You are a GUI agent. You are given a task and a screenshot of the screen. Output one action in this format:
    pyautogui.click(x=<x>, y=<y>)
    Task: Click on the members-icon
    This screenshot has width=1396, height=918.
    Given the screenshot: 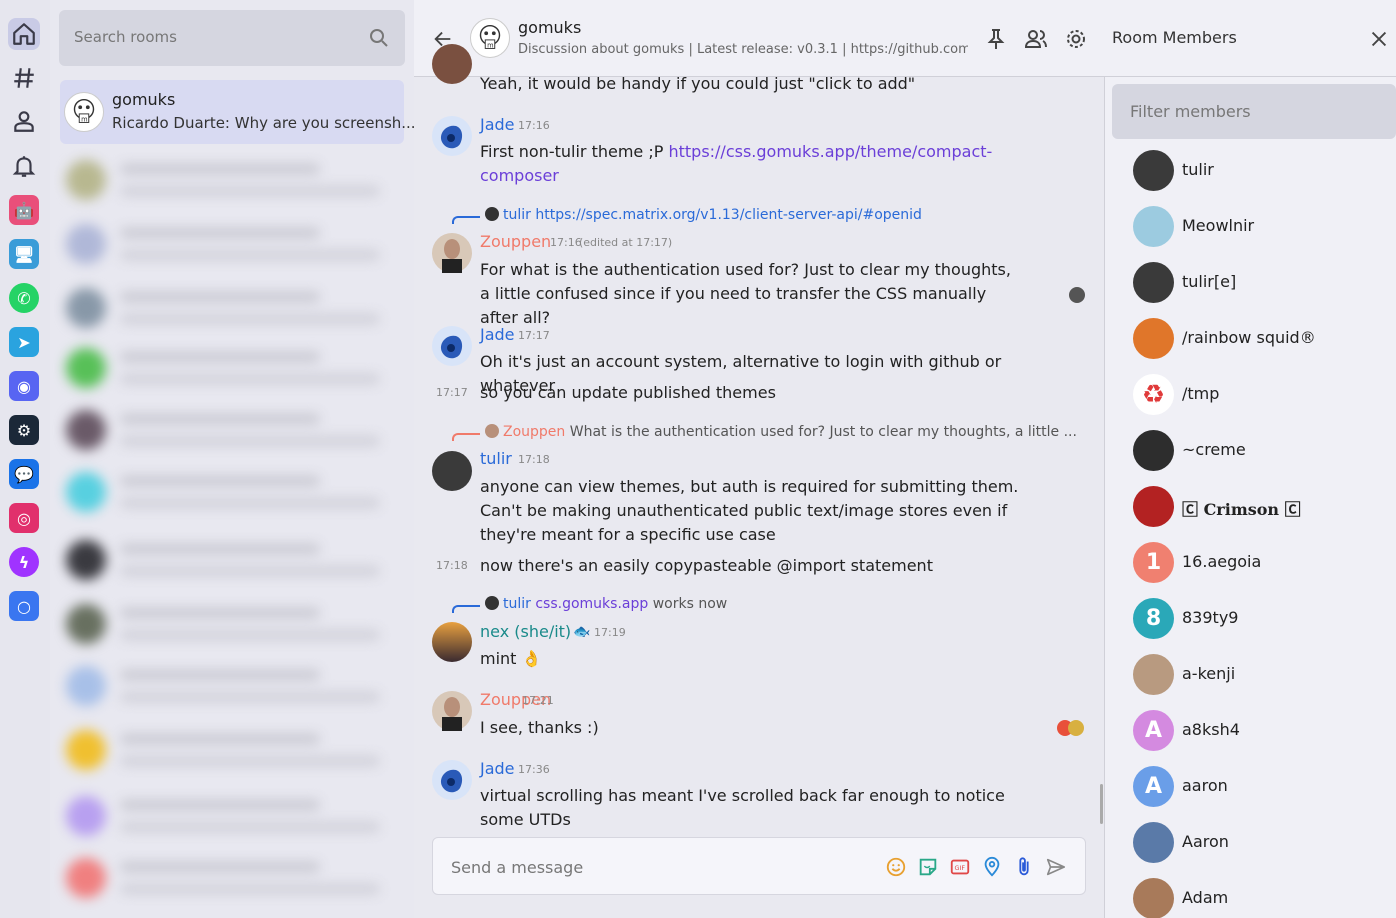 What is the action you would take?
    pyautogui.click(x=1036, y=39)
    